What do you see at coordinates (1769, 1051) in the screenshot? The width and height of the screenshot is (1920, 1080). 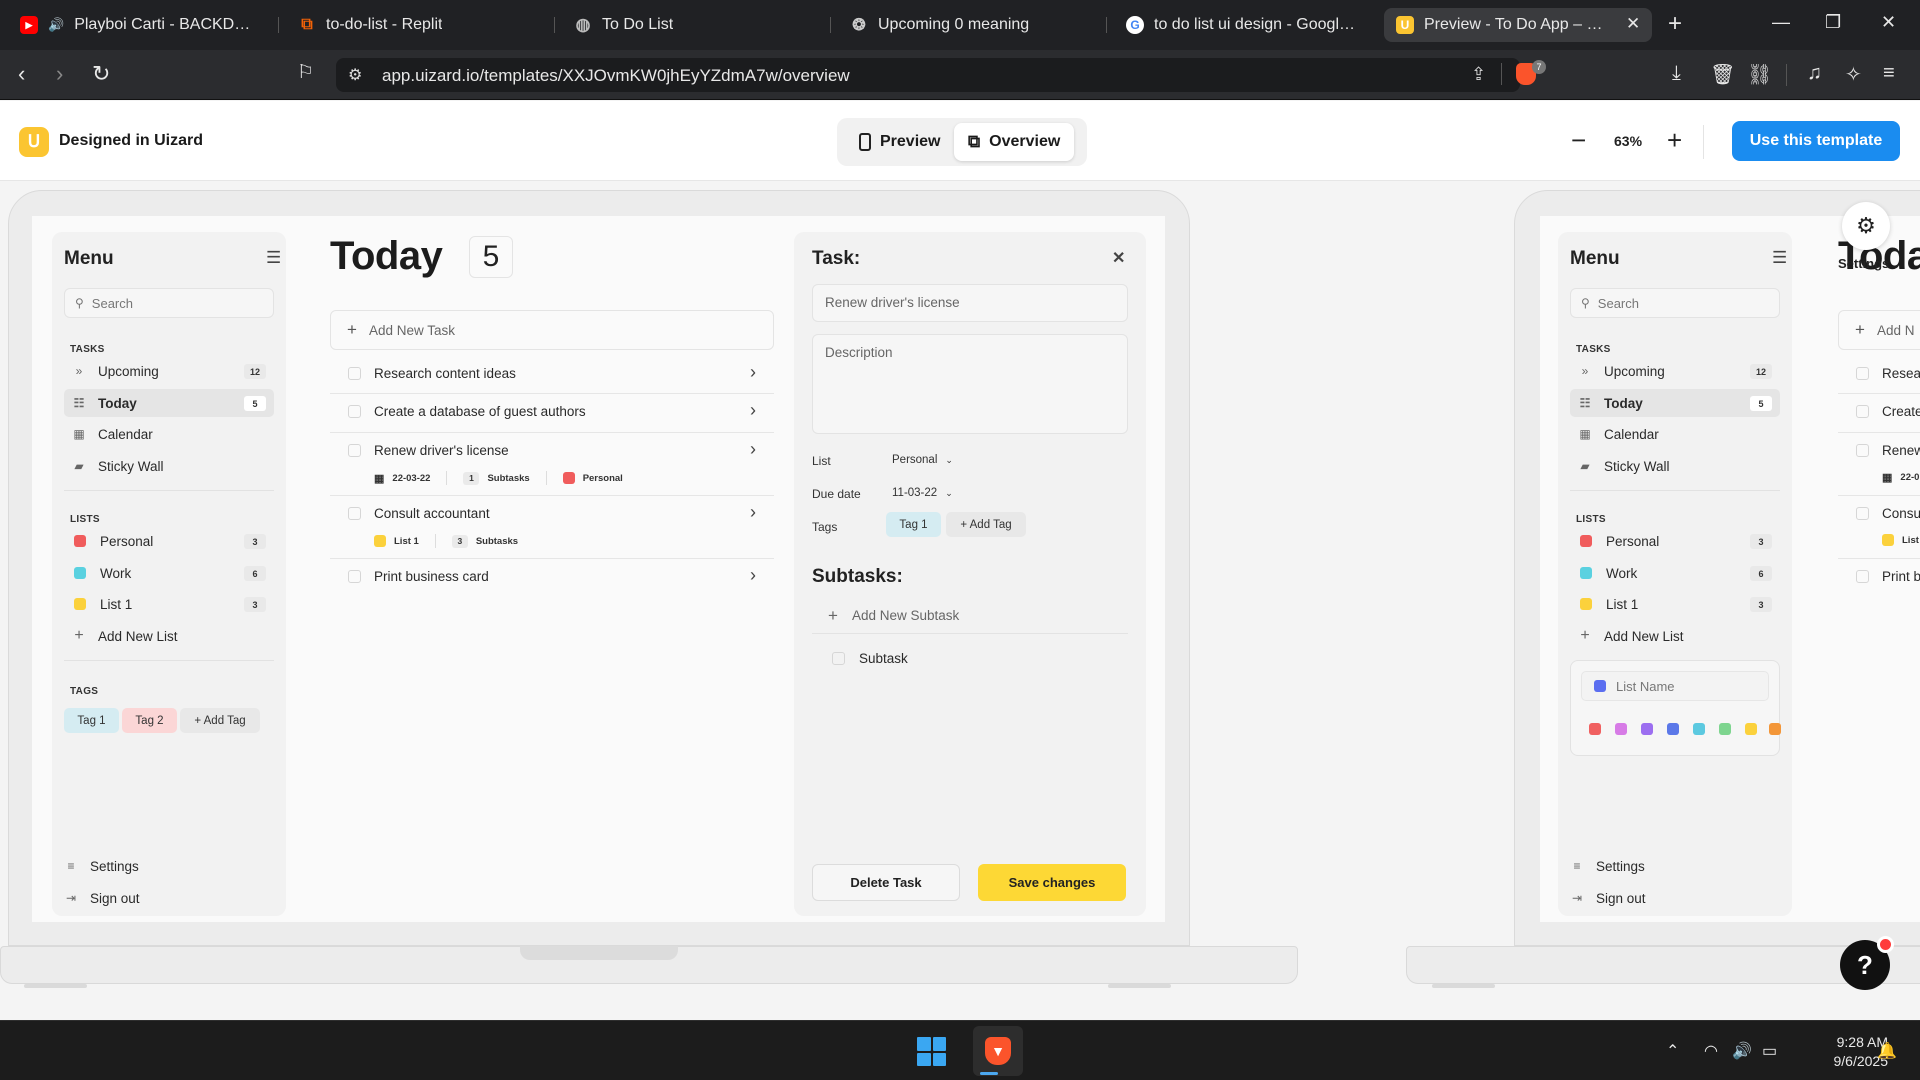 I see `battery-icon: ▭` at bounding box center [1769, 1051].